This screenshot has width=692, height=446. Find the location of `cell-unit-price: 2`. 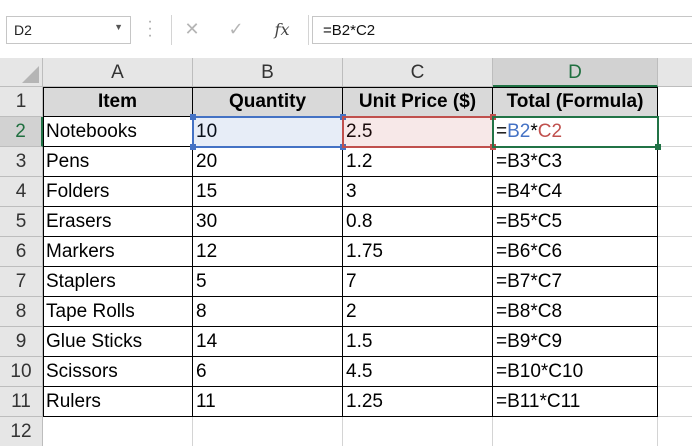

cell-unit-price: 2 is located at coordinates (418, 312).